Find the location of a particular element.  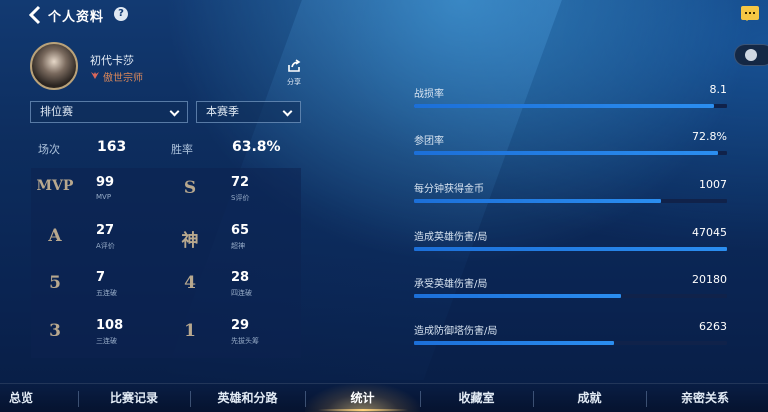

a-rating-badge-icon: A is located at coordinates (55, 235).